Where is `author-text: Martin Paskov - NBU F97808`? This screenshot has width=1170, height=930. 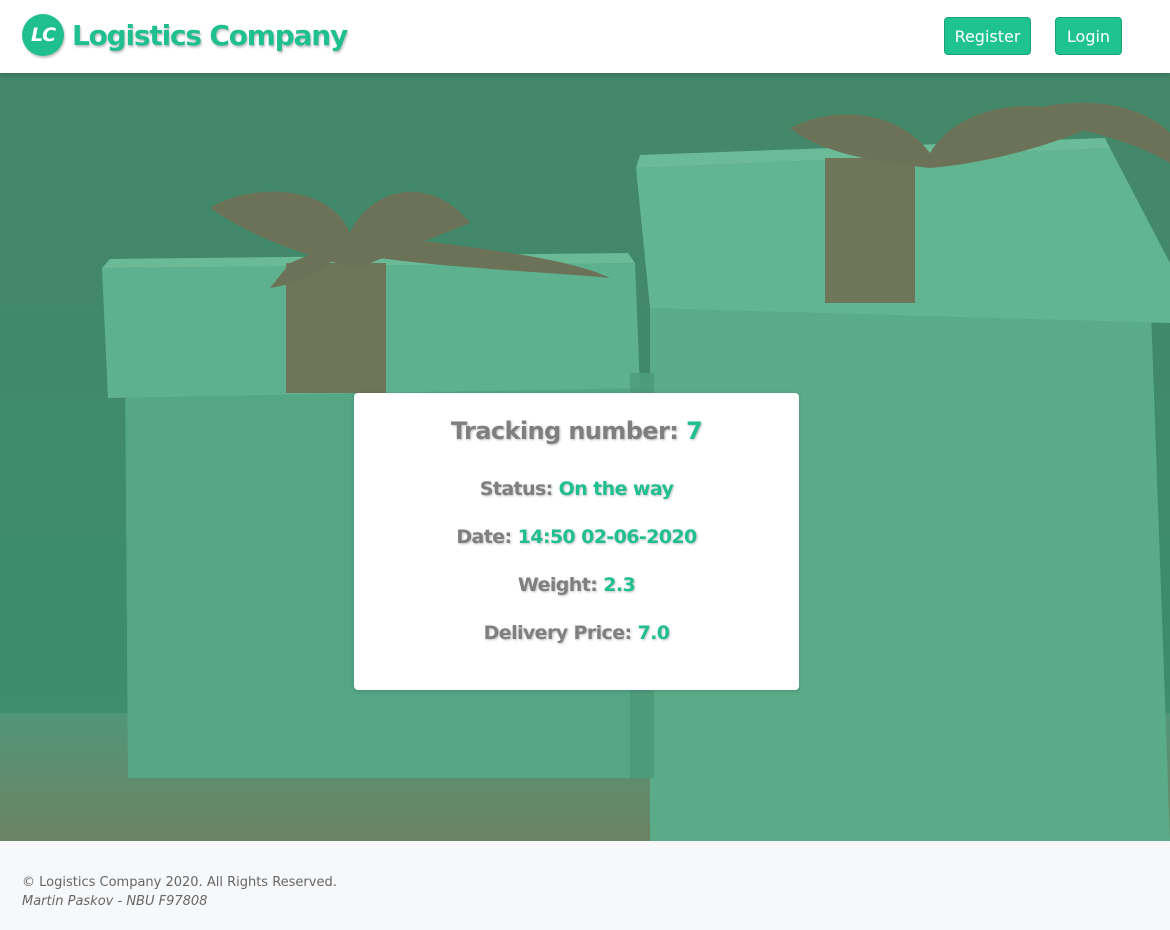
author-text: Martin Paskov - NBU F97808 is located at coordinates (115, 901).